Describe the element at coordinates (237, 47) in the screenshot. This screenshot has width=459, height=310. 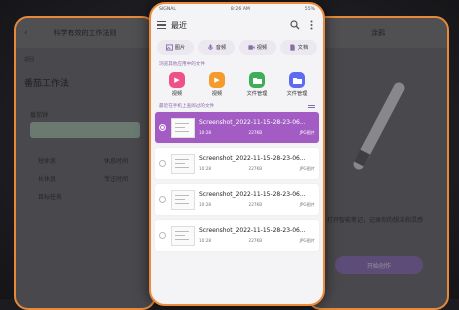
I see `category-chips: 图片 音频 视频 文档` at that location.